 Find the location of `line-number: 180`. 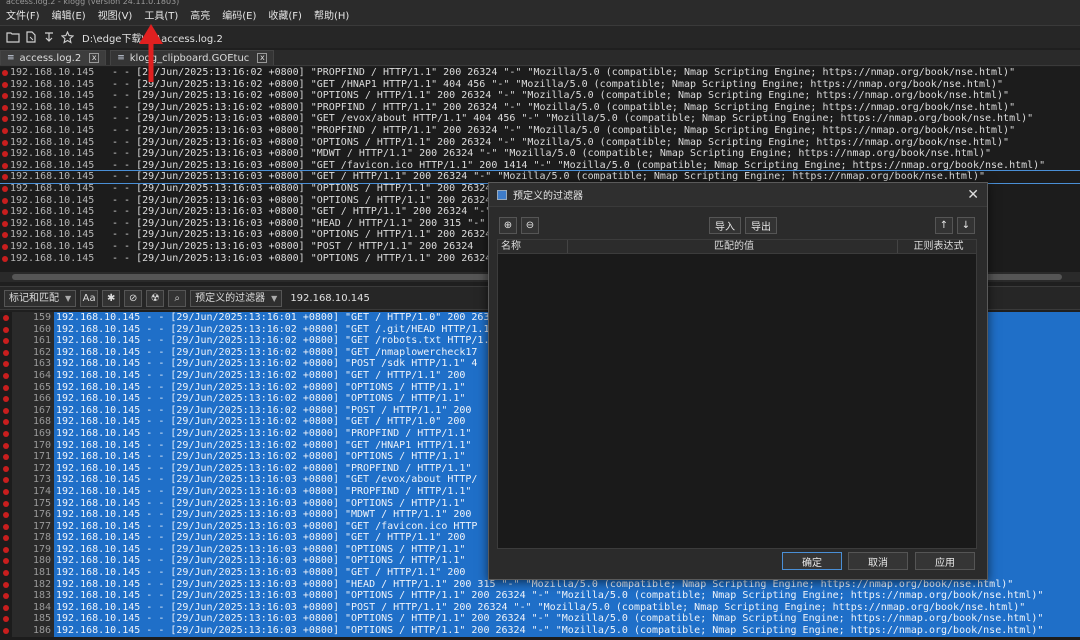

line-number: 180 is located at coordinates (33, 561).